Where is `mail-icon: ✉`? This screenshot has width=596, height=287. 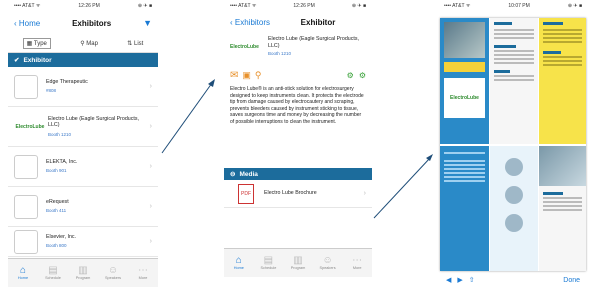
mail-icon: ✉ is located at coordinates (234, 75).